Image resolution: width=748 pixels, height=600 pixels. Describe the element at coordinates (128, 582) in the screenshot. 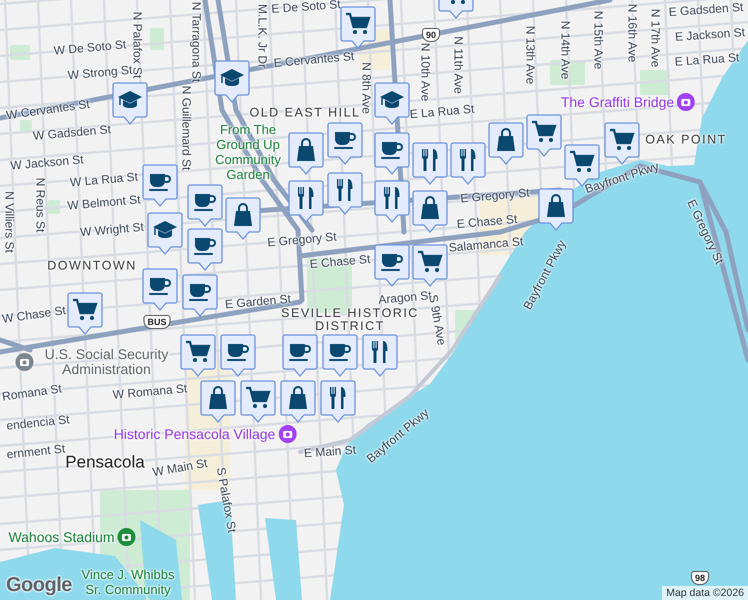

I see `place-label: Vince J. Whibbs Sr. Community` at that location.